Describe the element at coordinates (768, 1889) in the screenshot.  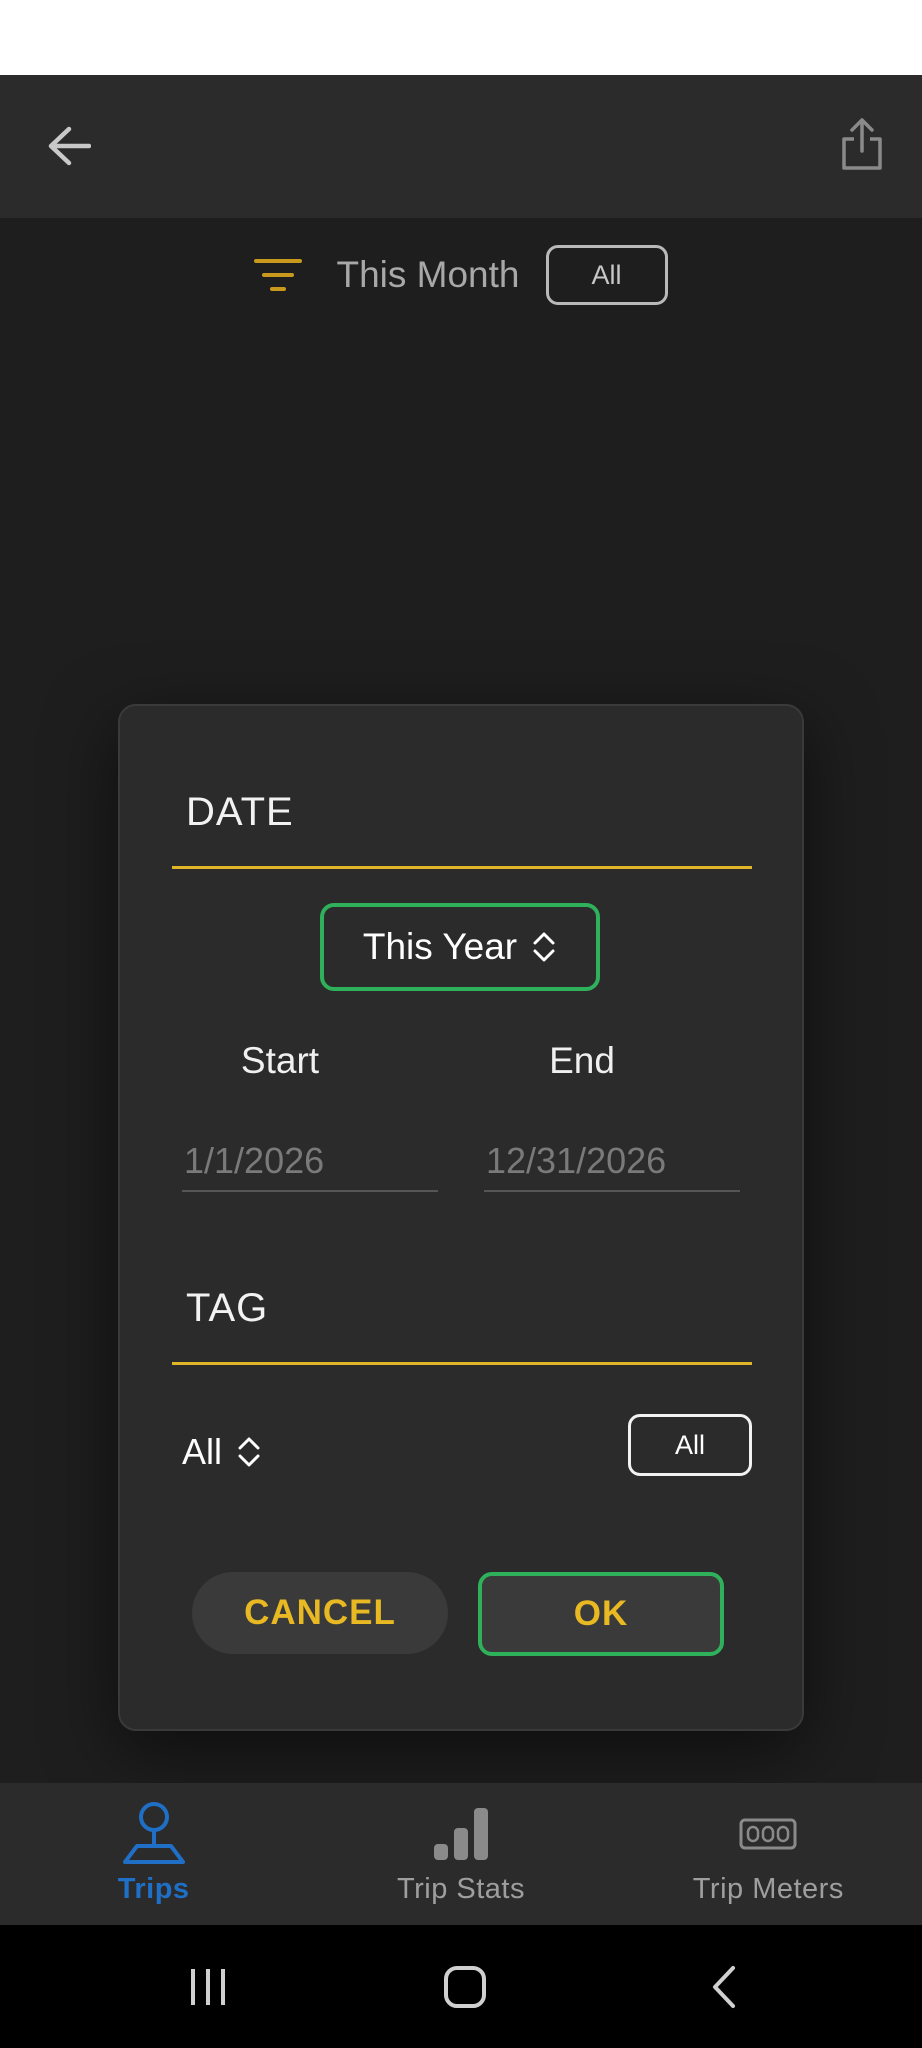
I see `nav-label-trip-meters: Trip Meters` at that location.